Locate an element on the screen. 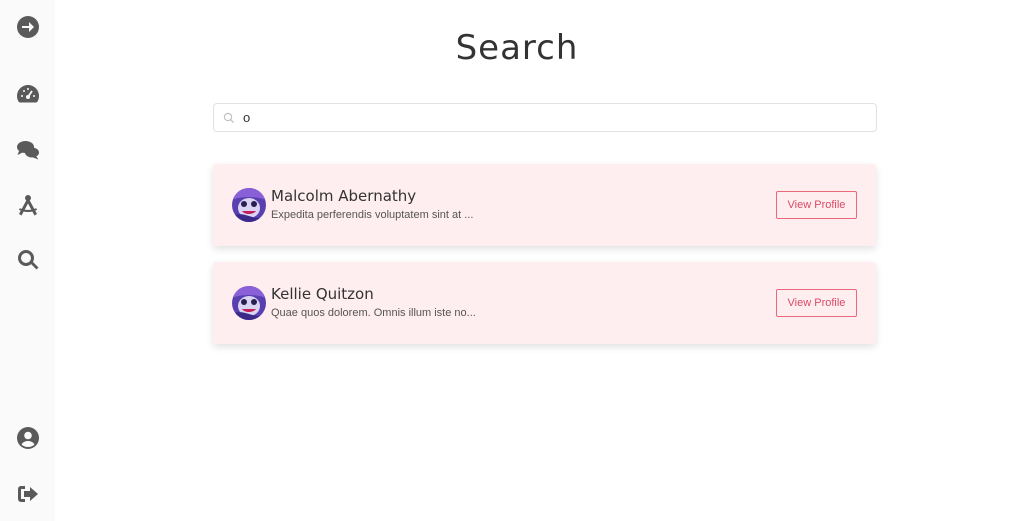 This screenshot has width=1034, height=521. search-bar is located at coordinates (545, 117).